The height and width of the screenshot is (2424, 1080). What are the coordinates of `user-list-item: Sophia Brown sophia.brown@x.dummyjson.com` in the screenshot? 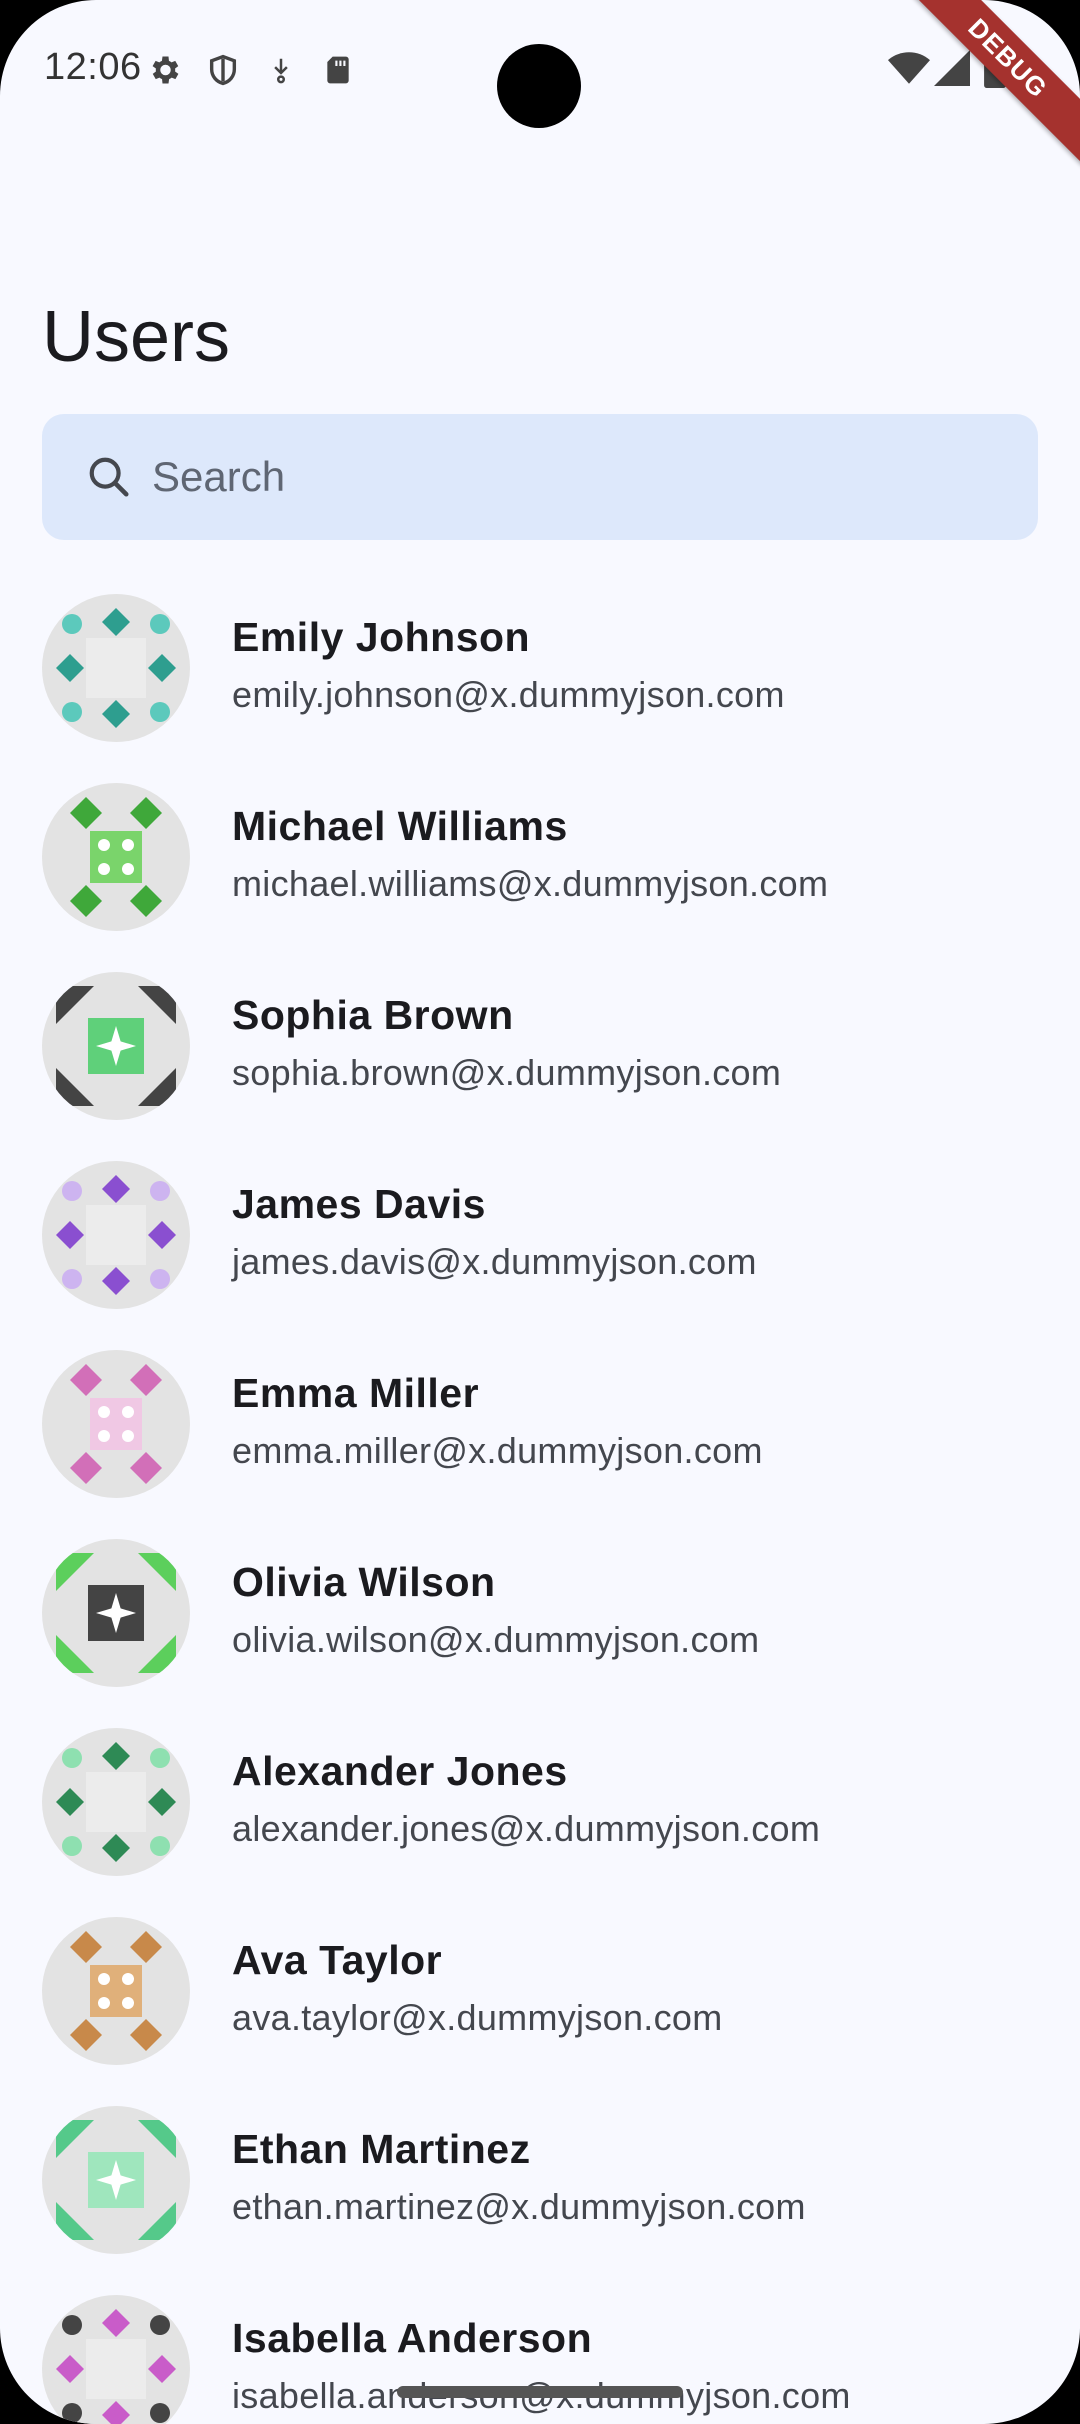 It's located at (540, 1052).